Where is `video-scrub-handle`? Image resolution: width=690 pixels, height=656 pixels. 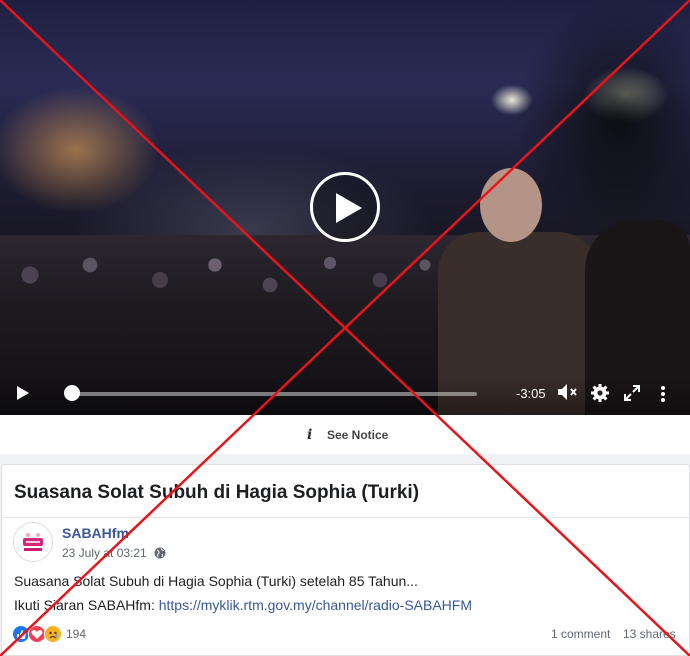
video-scrub-handle is located at coordinates (72, 393).